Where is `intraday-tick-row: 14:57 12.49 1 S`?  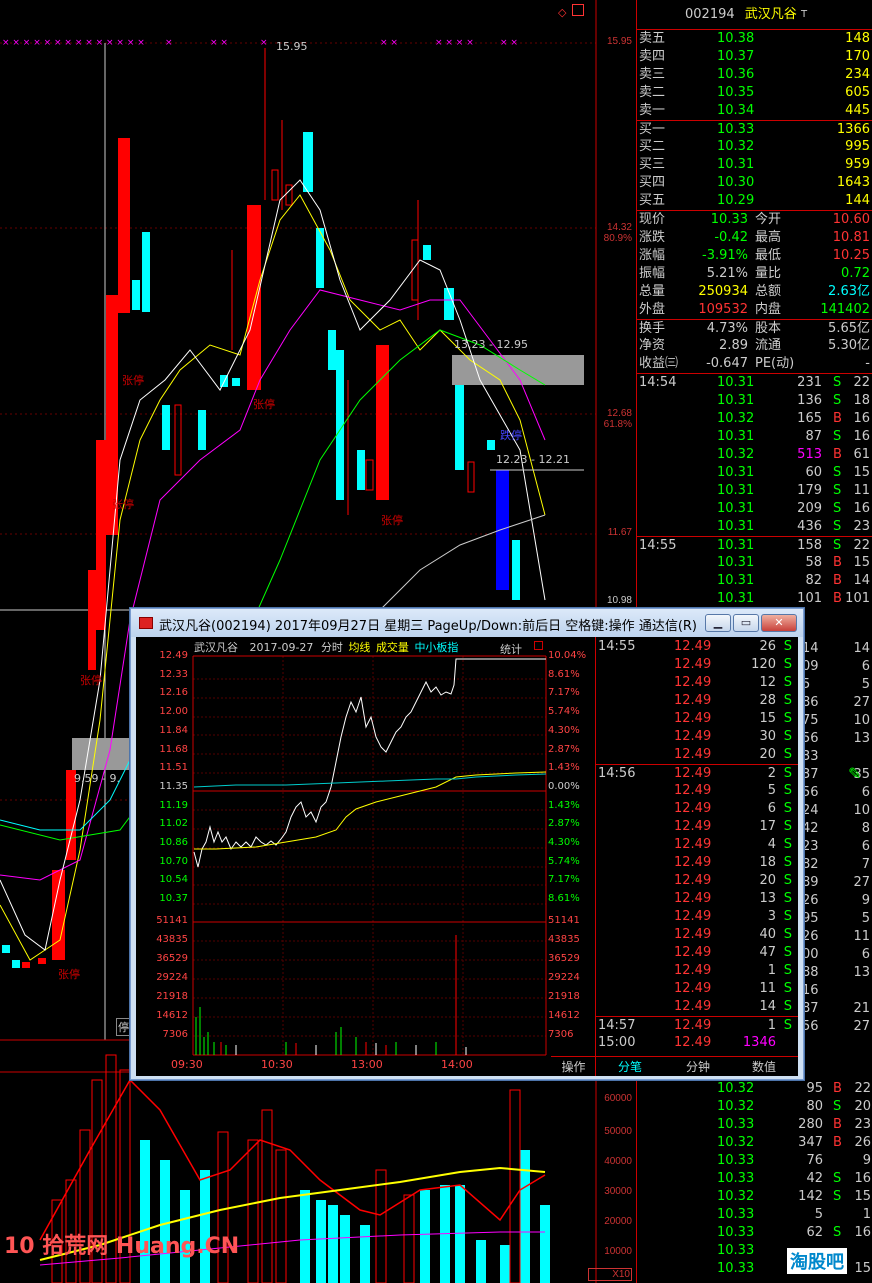
intraday-tick-row: 14:57 12.49 1 S is located at coordinates (697, 1025).